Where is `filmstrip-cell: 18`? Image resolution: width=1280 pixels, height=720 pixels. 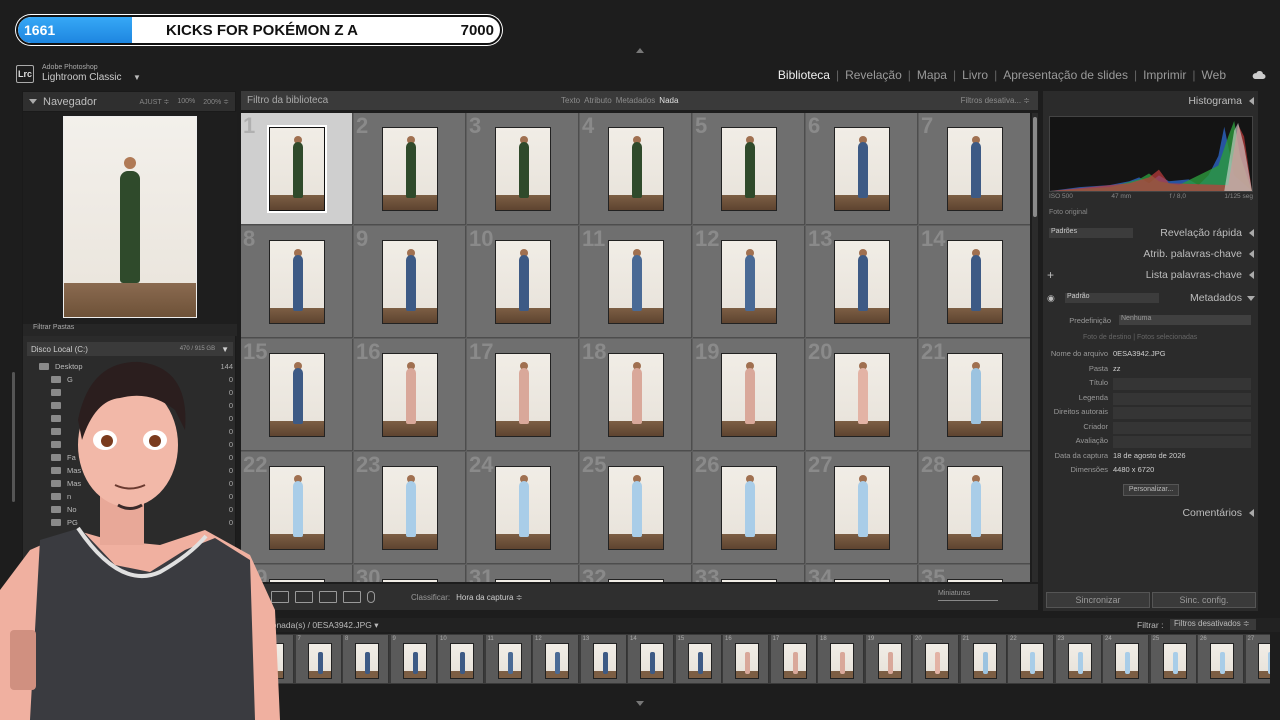
filmstrip-cell: 18 is located at coordinates (841, 659).